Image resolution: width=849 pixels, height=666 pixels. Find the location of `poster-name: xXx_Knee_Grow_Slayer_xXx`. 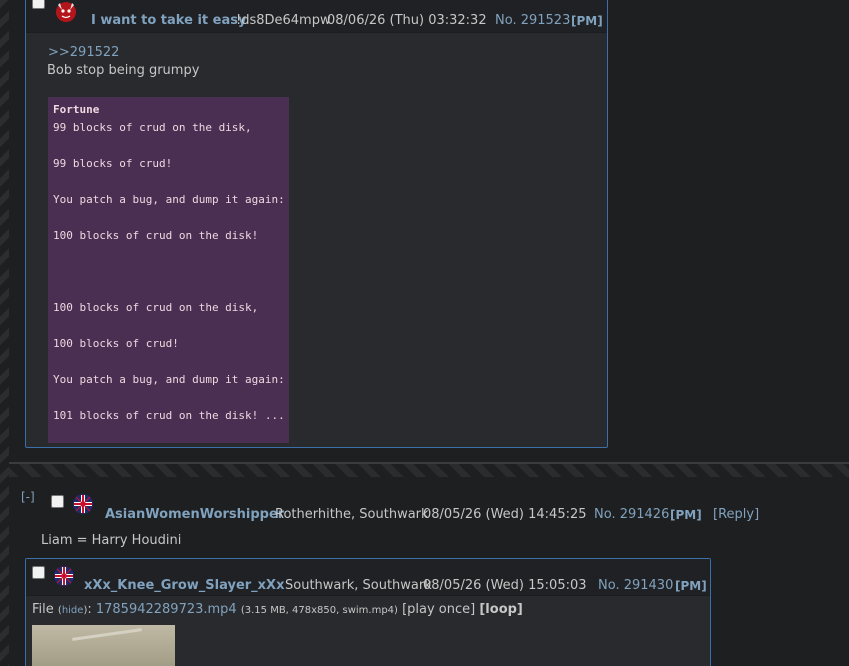

poster-name: xXx_Knee_Grow_Slayer_xXx is located at coordinates (184, 585).